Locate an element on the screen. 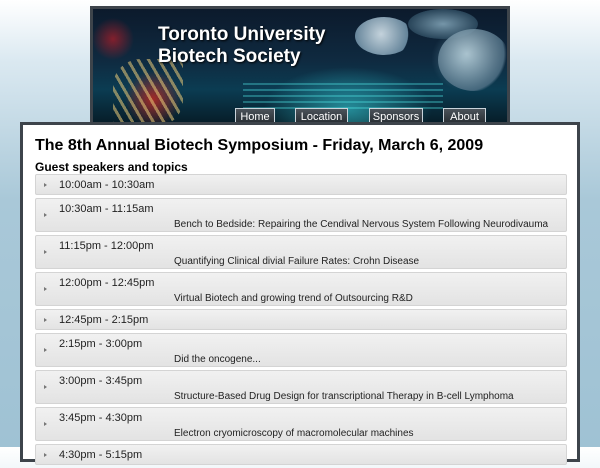 This screenshot has width=600, height=468. schedule-time: 3:00pm - 3:45pm is located at coordinates (101, 381).